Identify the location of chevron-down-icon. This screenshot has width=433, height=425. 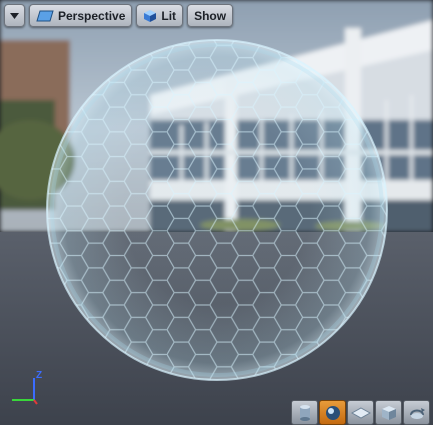
(14, 15).